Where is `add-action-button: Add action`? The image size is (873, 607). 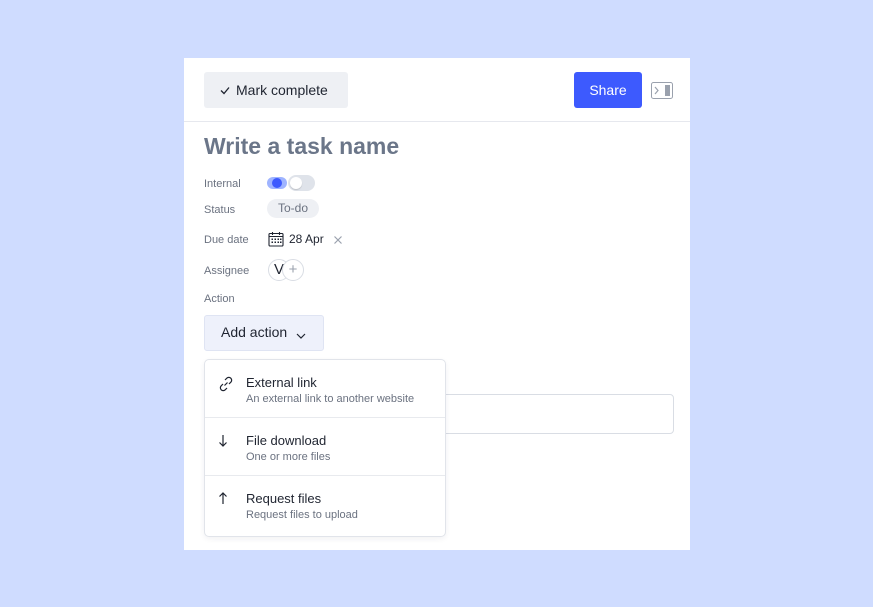
add-action-button: Add action is located at coordinates (264, 333).